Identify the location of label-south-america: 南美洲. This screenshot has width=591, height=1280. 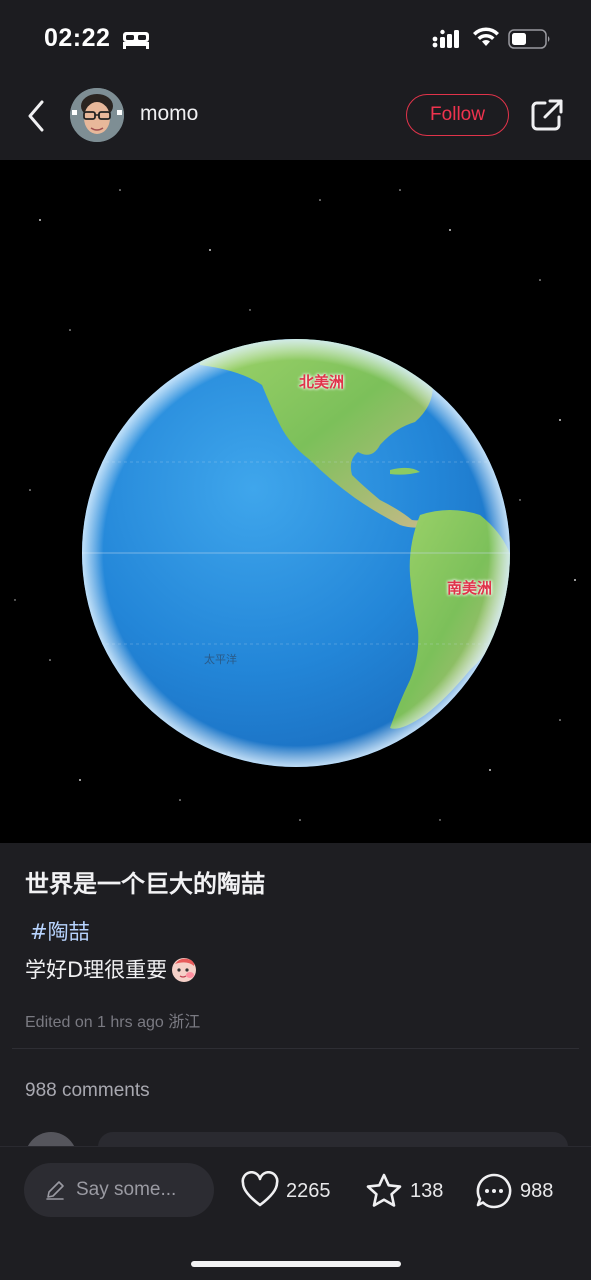
(470, 588).